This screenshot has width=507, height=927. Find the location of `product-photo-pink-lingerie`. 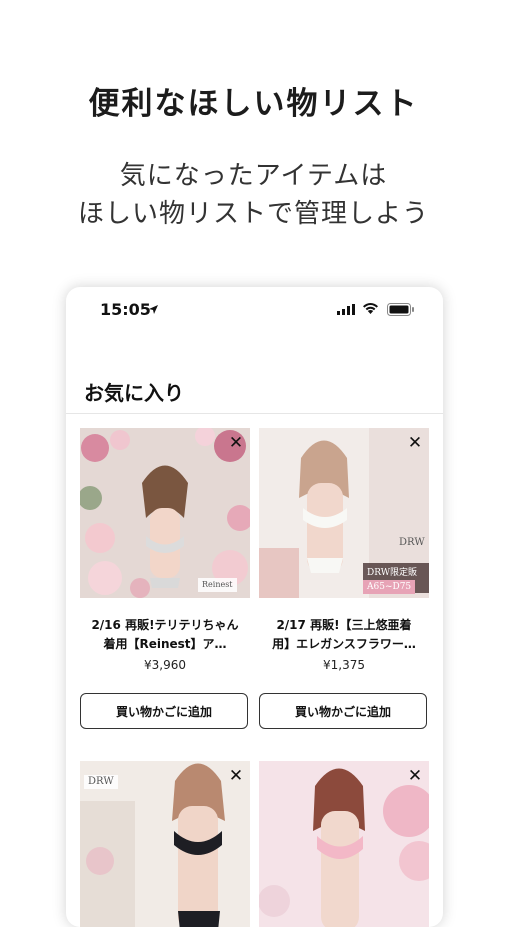

product-photo-pink-lingerie is located at coordinates (344, 844).